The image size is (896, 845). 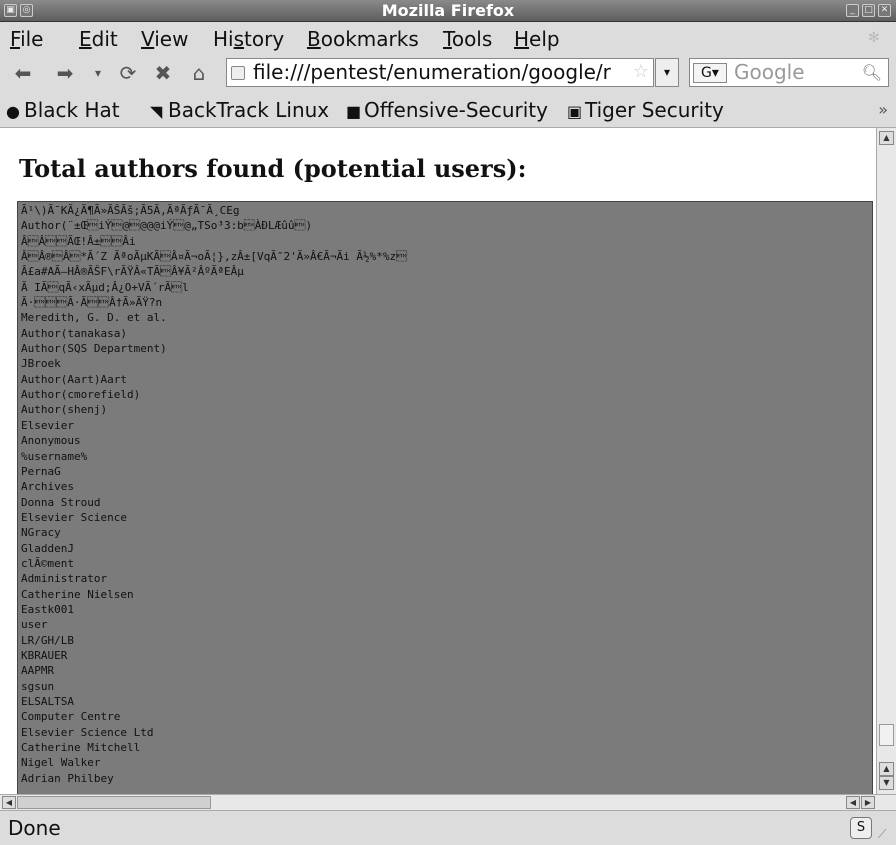 What do you see at coordinates (868, 802) in the screenshot?
I see `scroll-right-icon: ▶` at bounding box center [868, 802].